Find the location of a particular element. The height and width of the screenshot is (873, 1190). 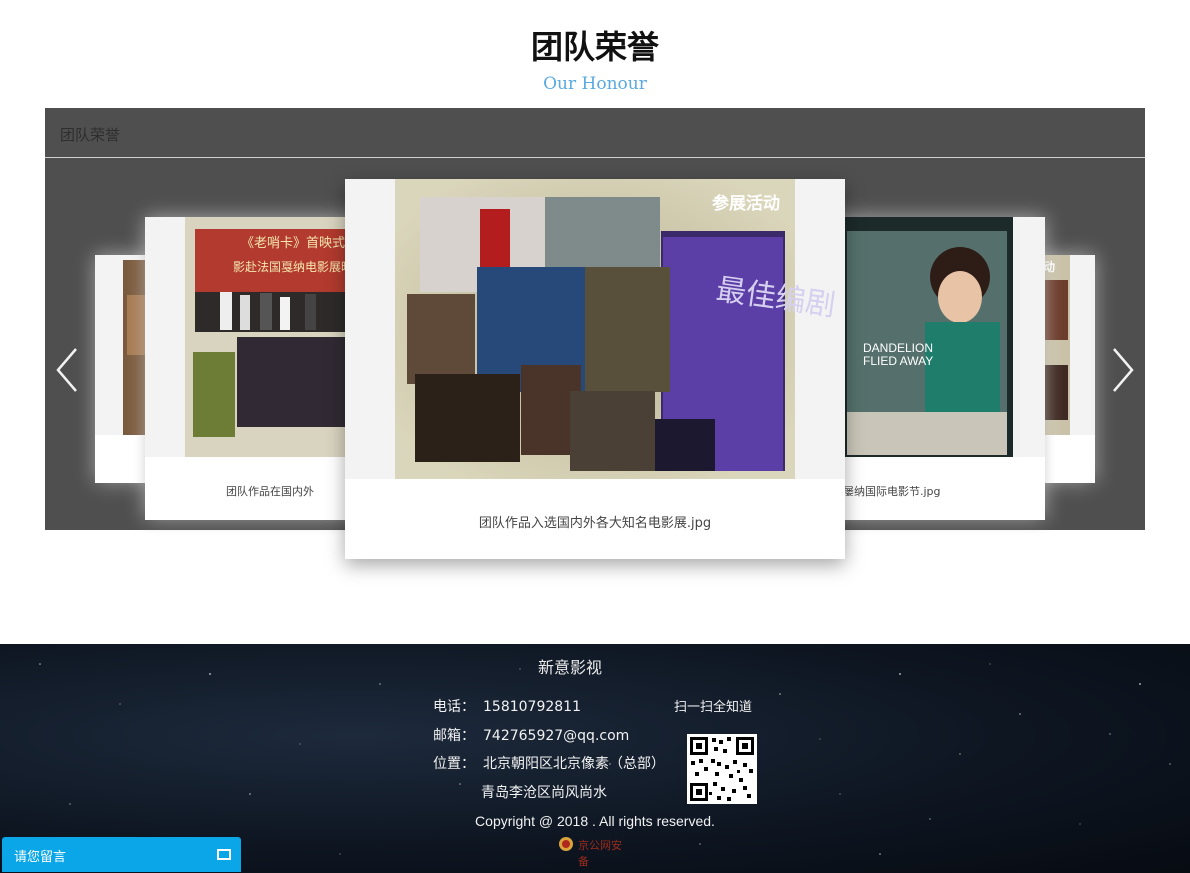

chevron-left-icon is located at coordinates (66, 370).